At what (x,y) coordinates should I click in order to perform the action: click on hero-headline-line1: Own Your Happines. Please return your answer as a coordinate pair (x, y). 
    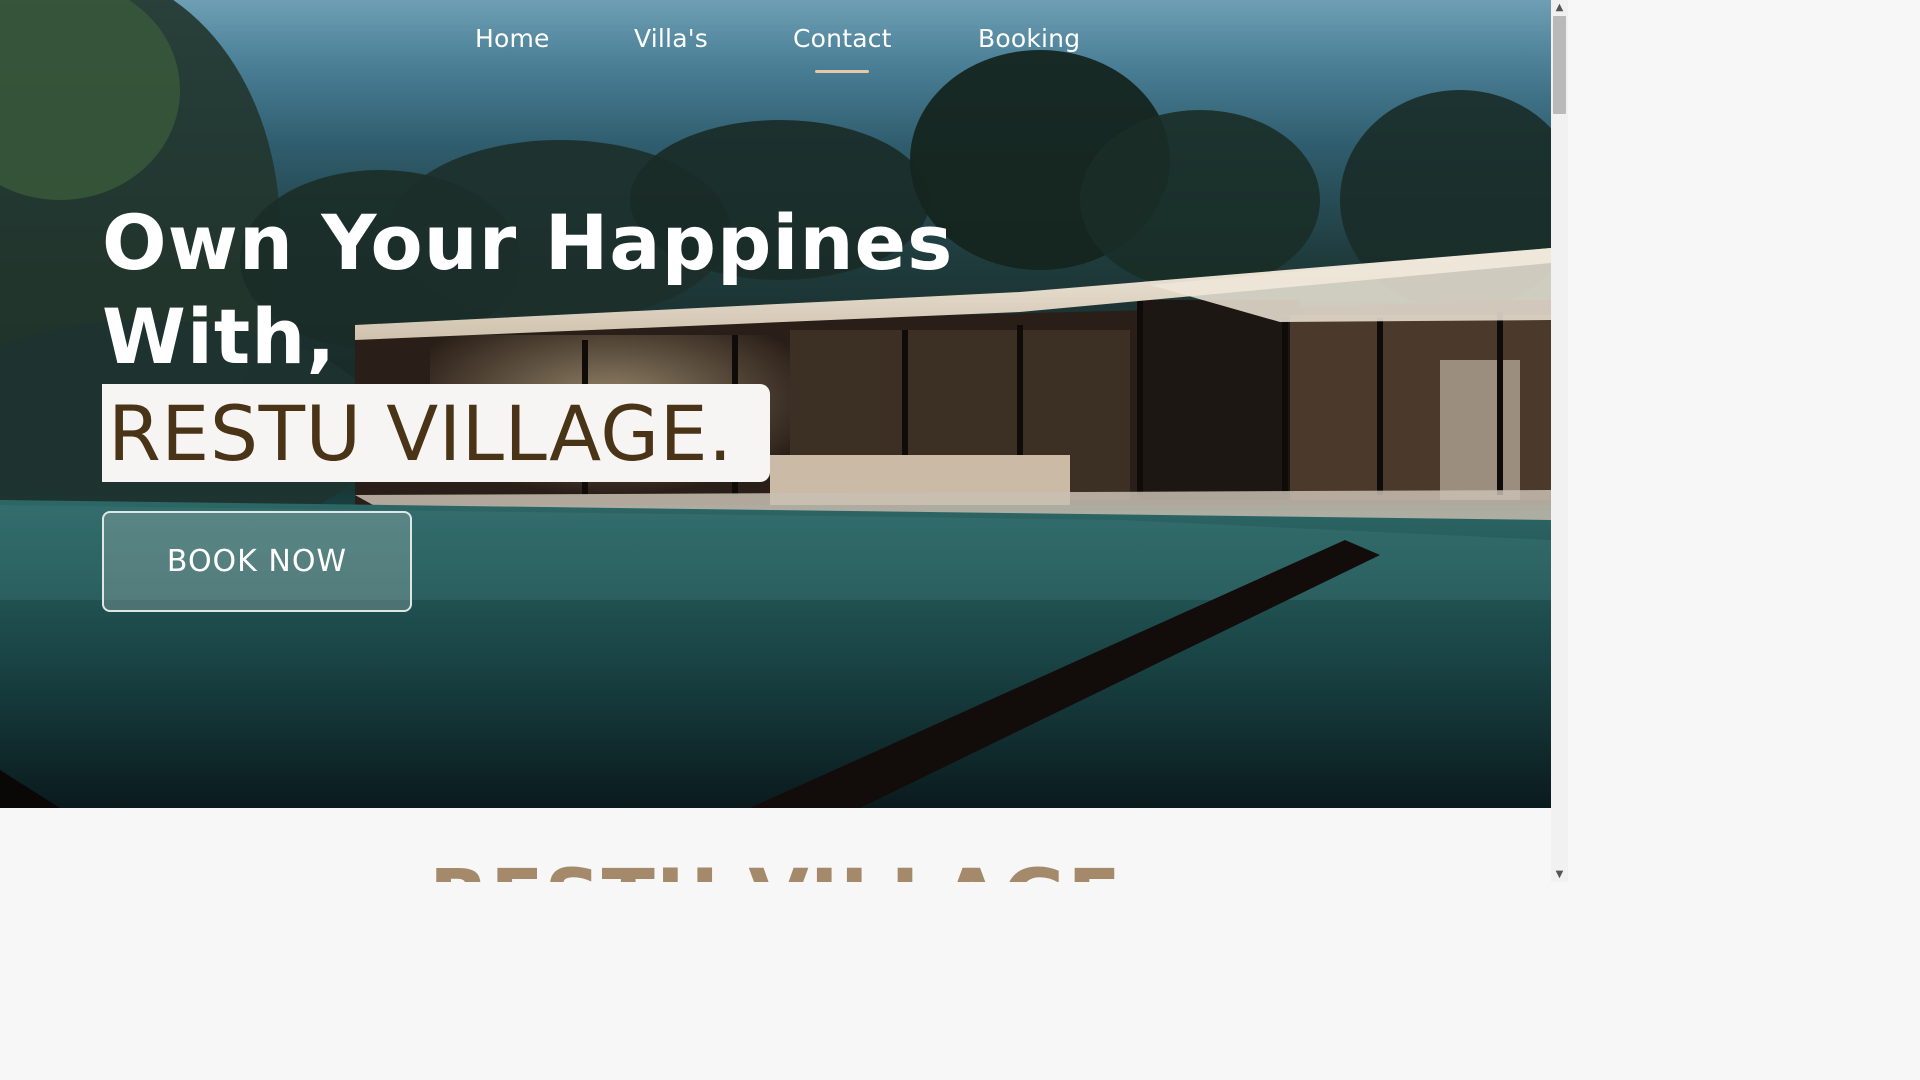
    Looking at the image, I should click on (528, 242).